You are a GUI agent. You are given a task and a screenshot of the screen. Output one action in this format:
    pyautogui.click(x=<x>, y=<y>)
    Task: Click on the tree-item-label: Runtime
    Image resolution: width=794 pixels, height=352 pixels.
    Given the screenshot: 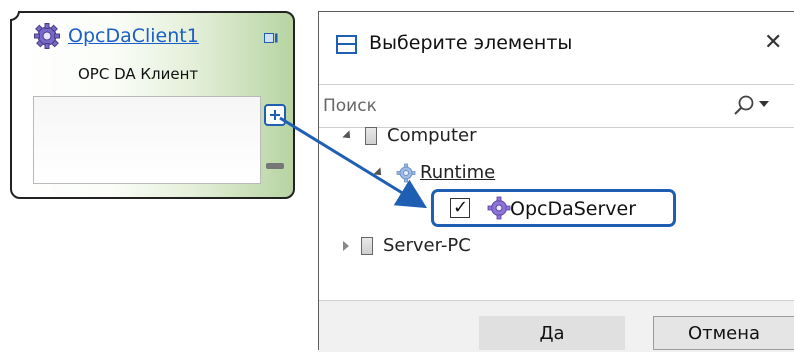 What is the action you would take?
    pyautogui.click(x=458, y=172)
    